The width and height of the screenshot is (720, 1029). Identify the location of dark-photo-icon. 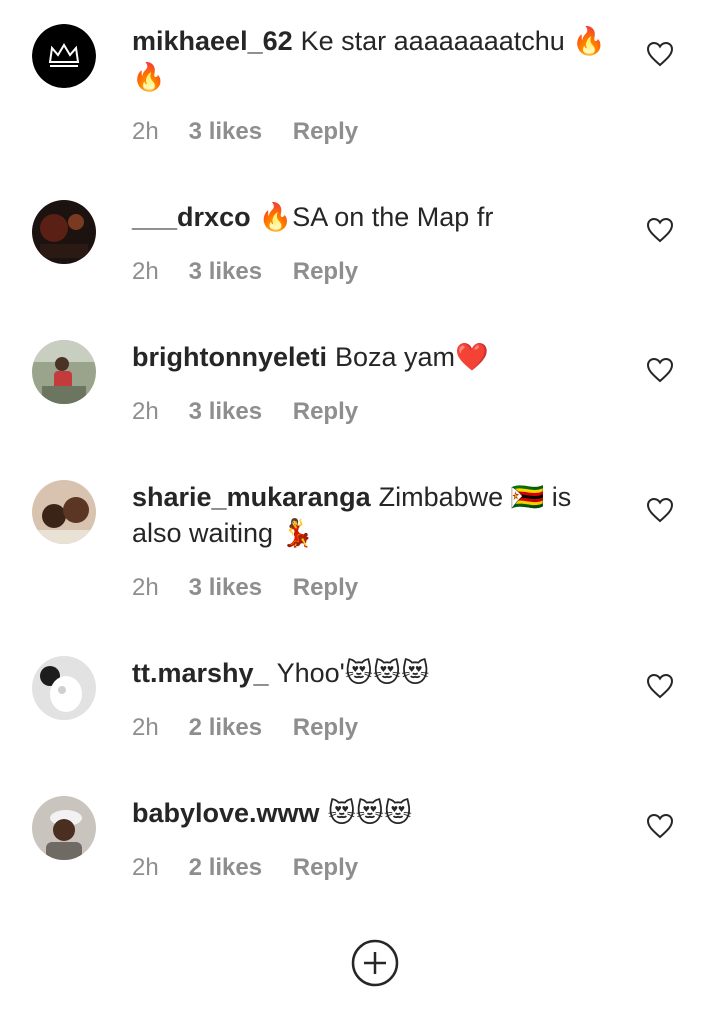
(64, 232).